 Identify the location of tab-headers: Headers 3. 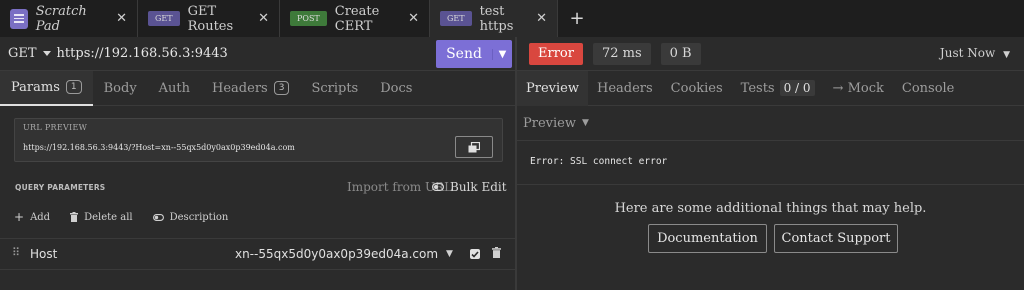
(250, 88).